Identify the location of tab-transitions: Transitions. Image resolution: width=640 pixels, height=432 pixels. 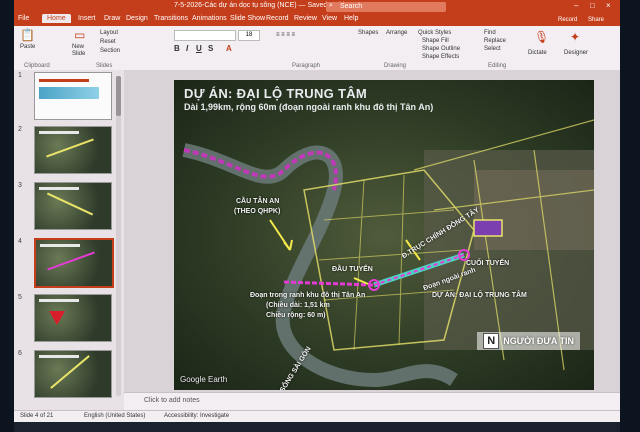
(171, 18).